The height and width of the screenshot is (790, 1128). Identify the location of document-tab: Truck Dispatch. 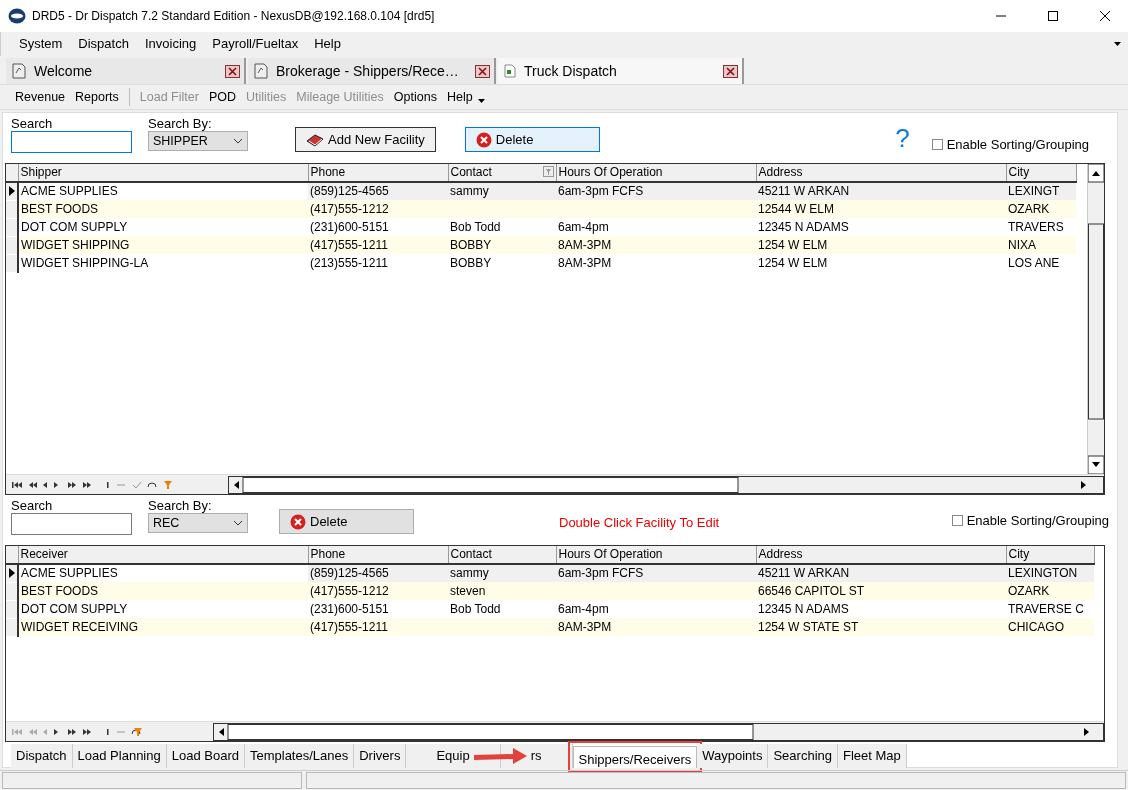
(621, 71).